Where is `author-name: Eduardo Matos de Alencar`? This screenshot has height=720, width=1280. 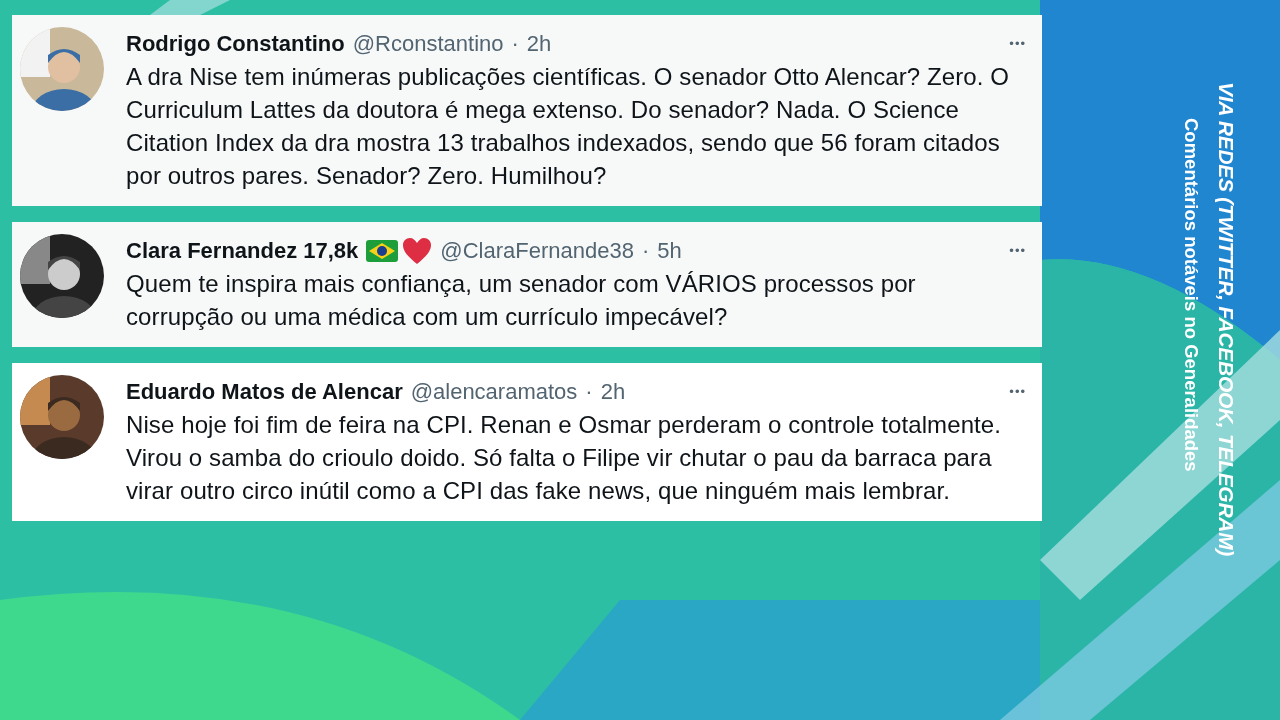
author-name: Eduardo Matos de Alencar is located at coordinates (264, 392).